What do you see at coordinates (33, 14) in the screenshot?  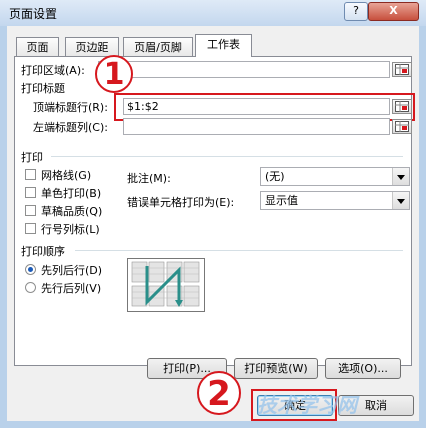 I see `window-title: 页面设置` at bounding box center [33, 14].